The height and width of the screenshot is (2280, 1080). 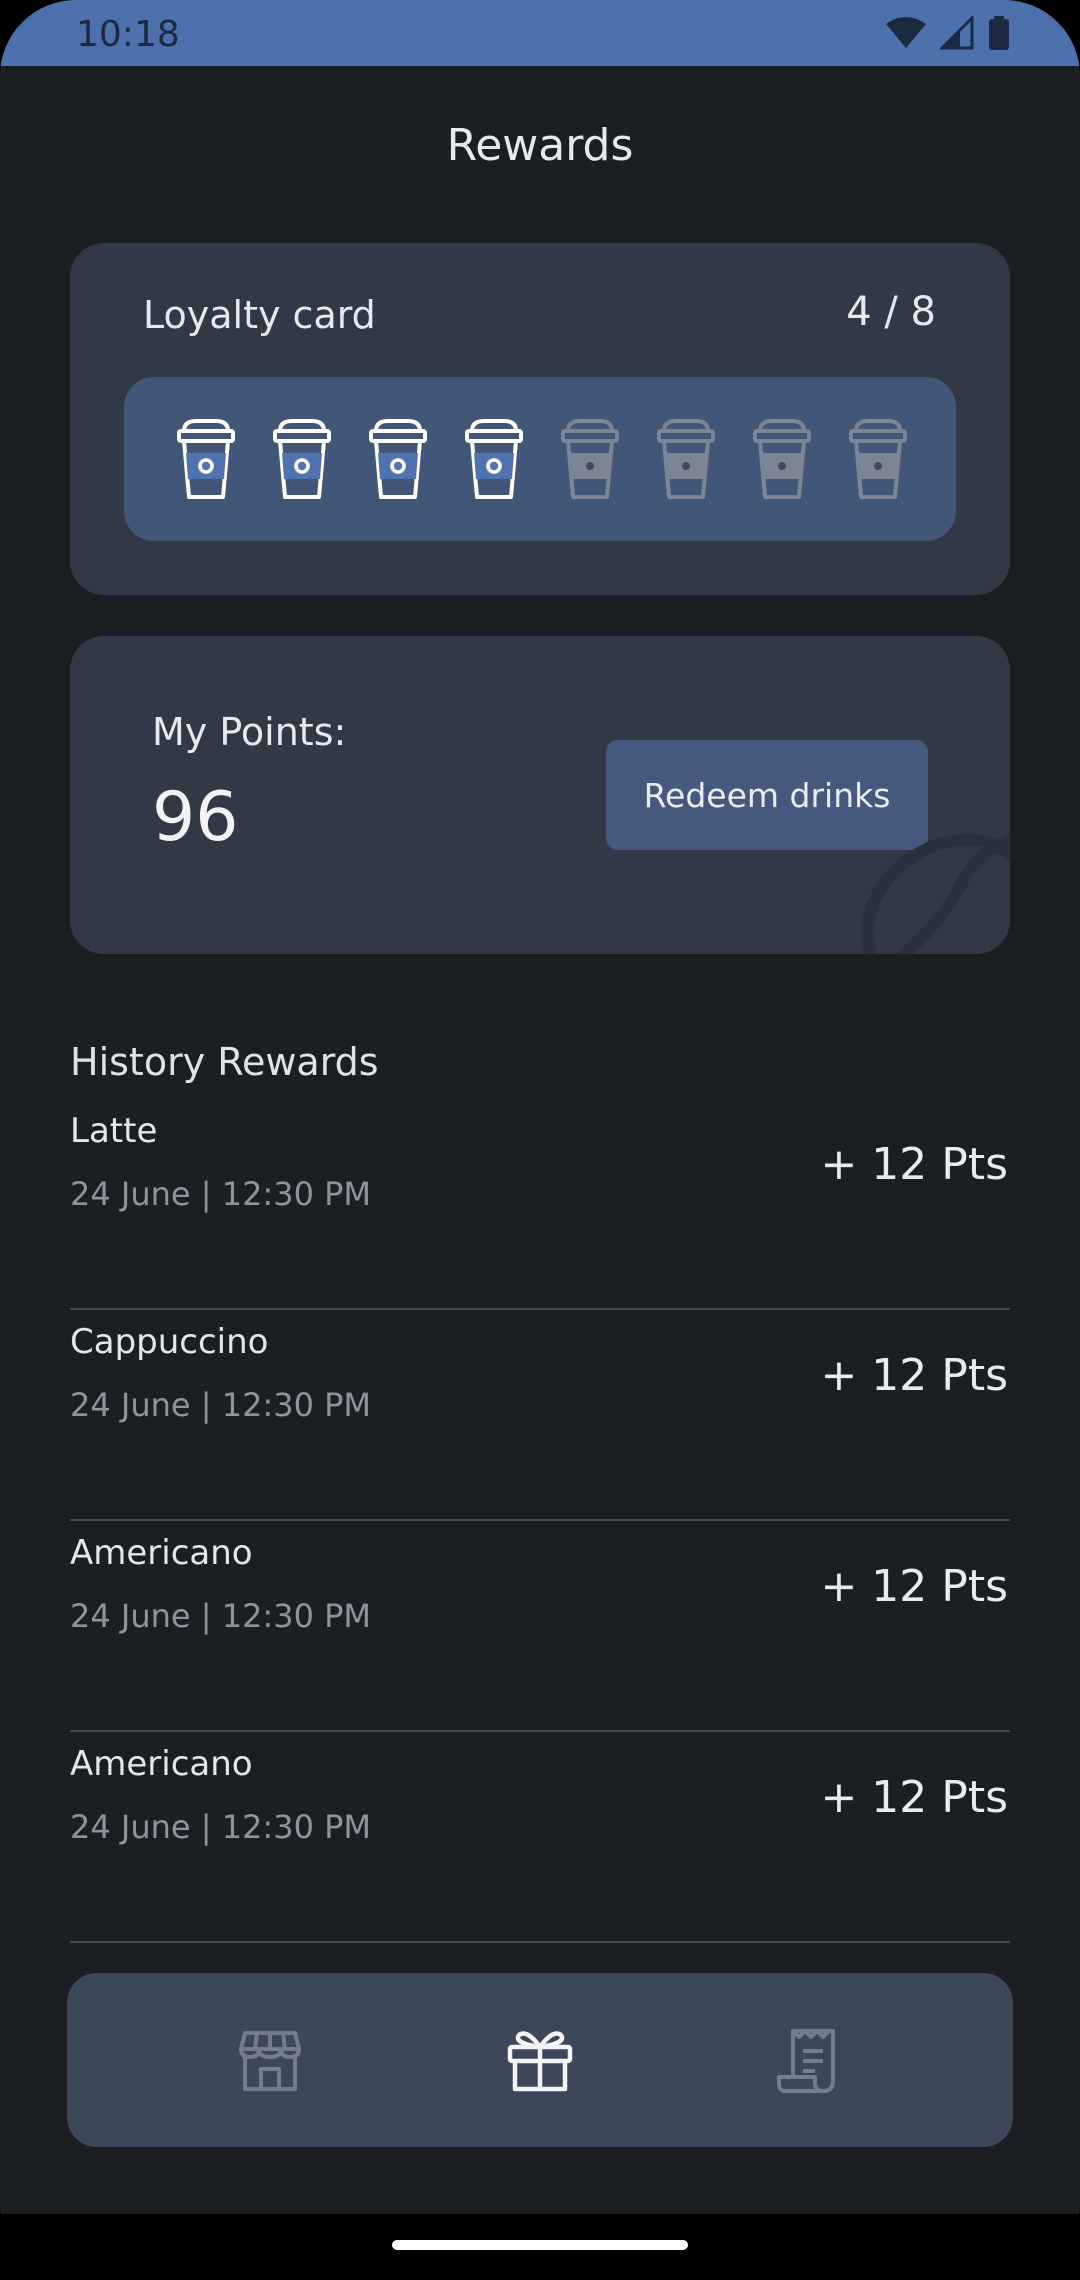 I want to click on history-item-name: Cappuccino, so click(x=169, y=1342).